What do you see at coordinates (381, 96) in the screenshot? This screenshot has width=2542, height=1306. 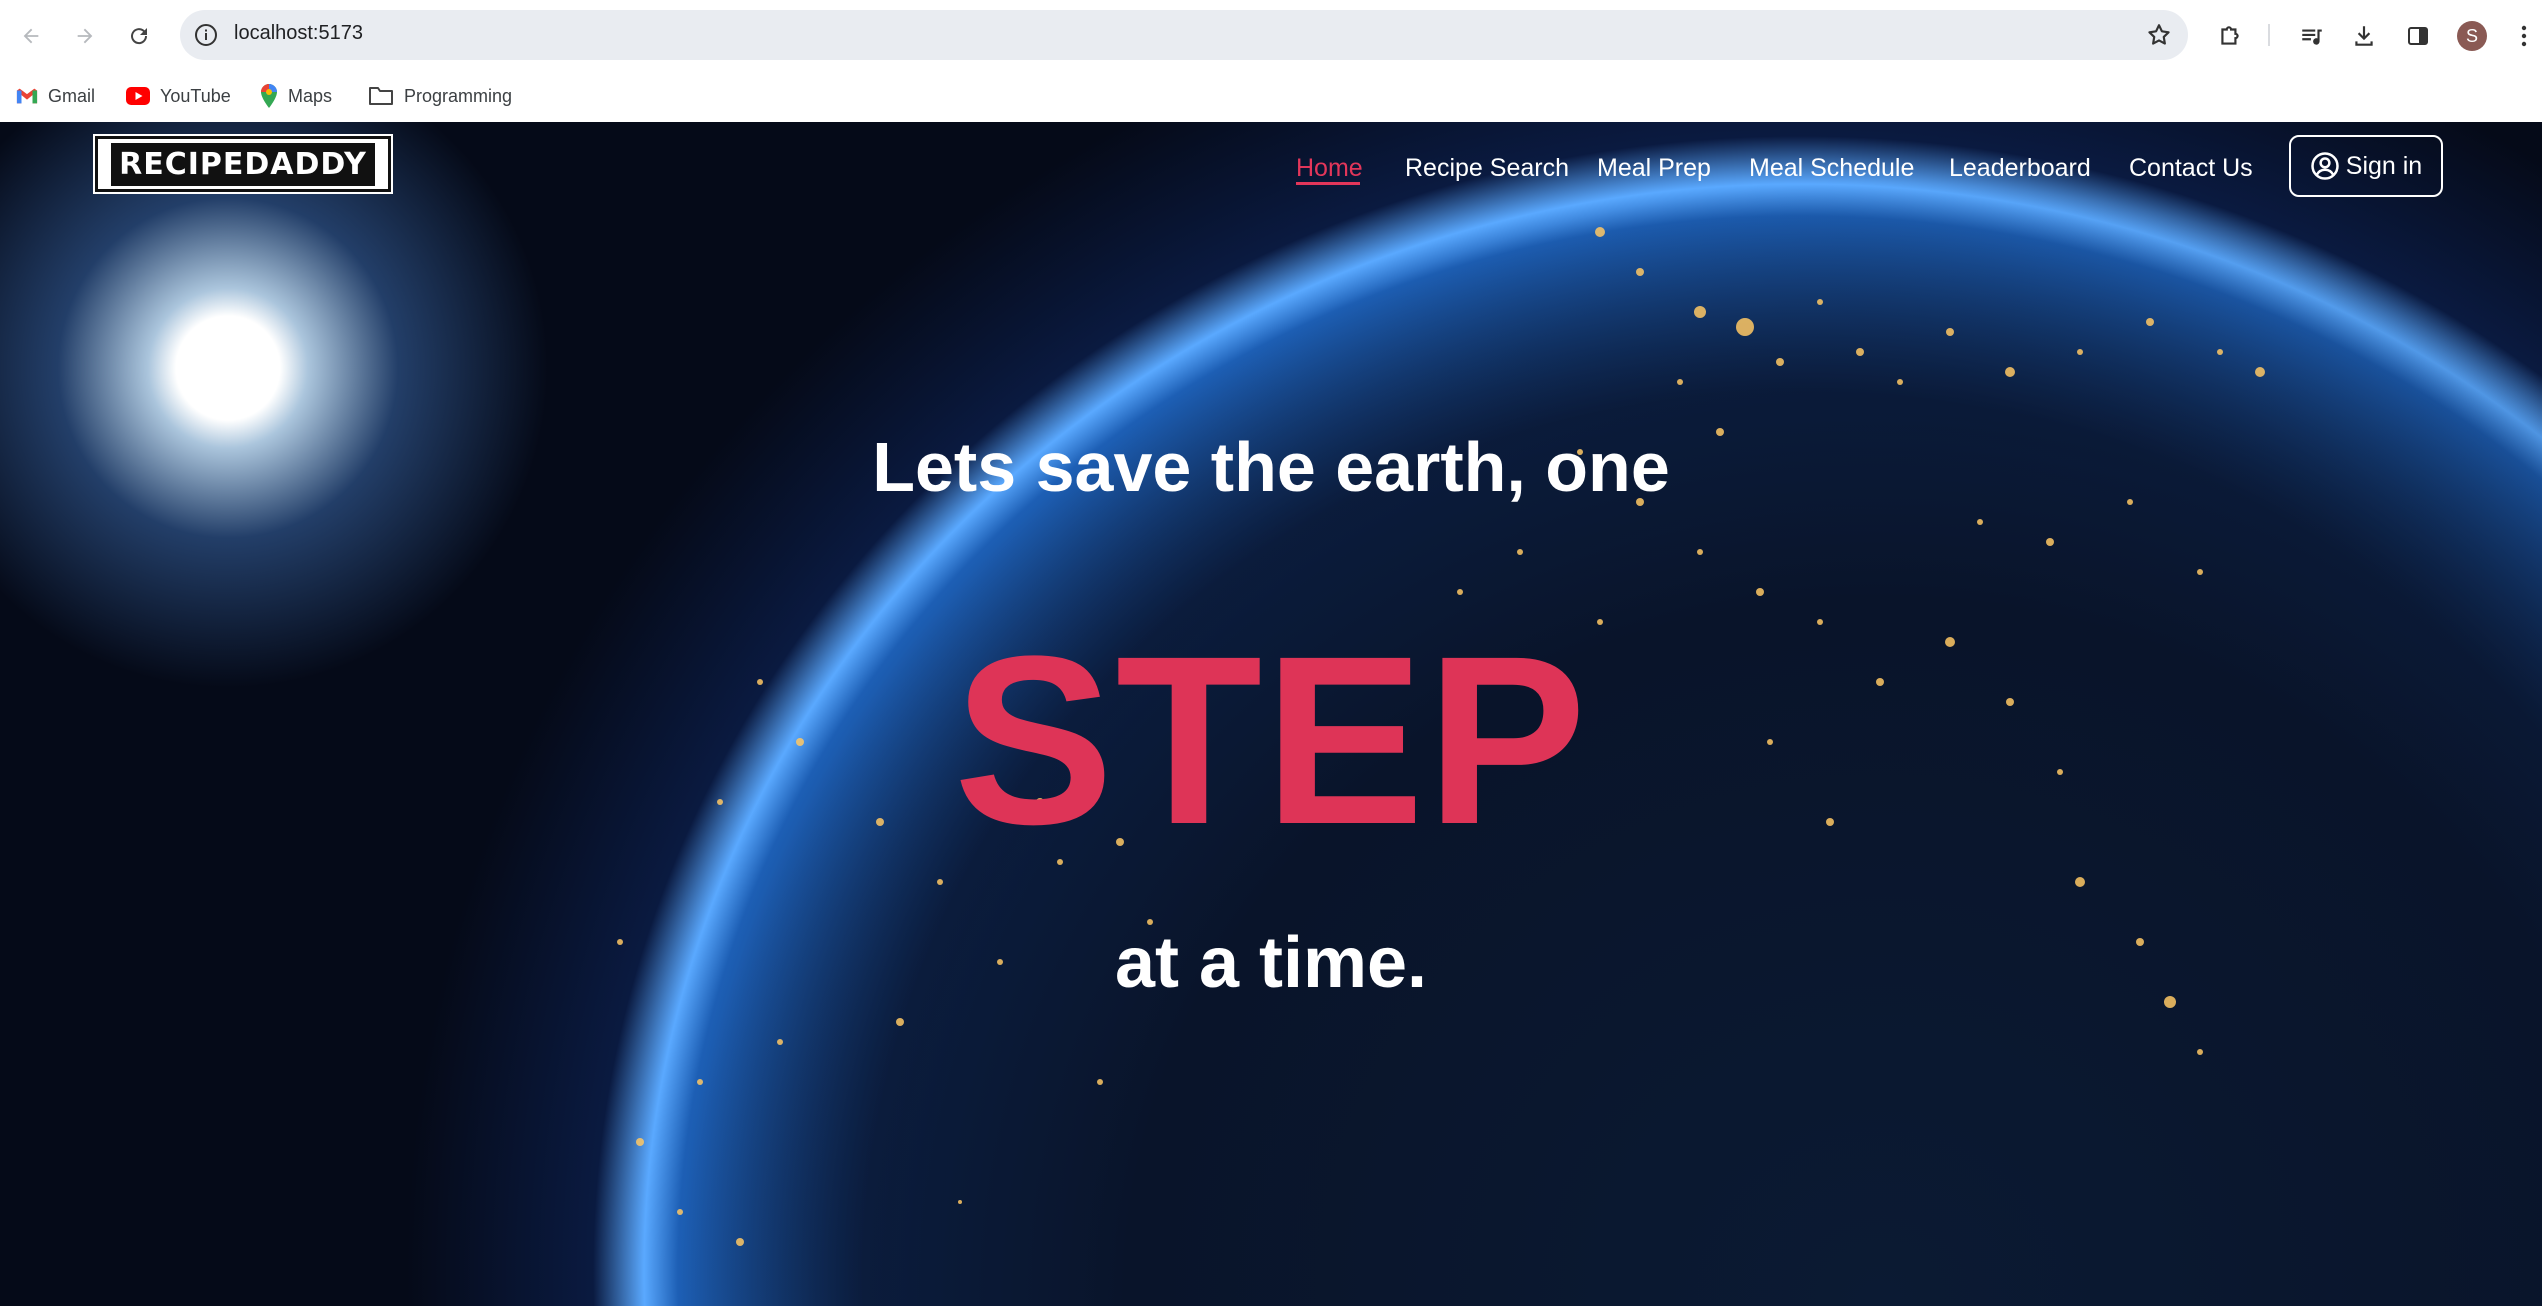 I see `folder-icon` at bounding box center [381, 96].